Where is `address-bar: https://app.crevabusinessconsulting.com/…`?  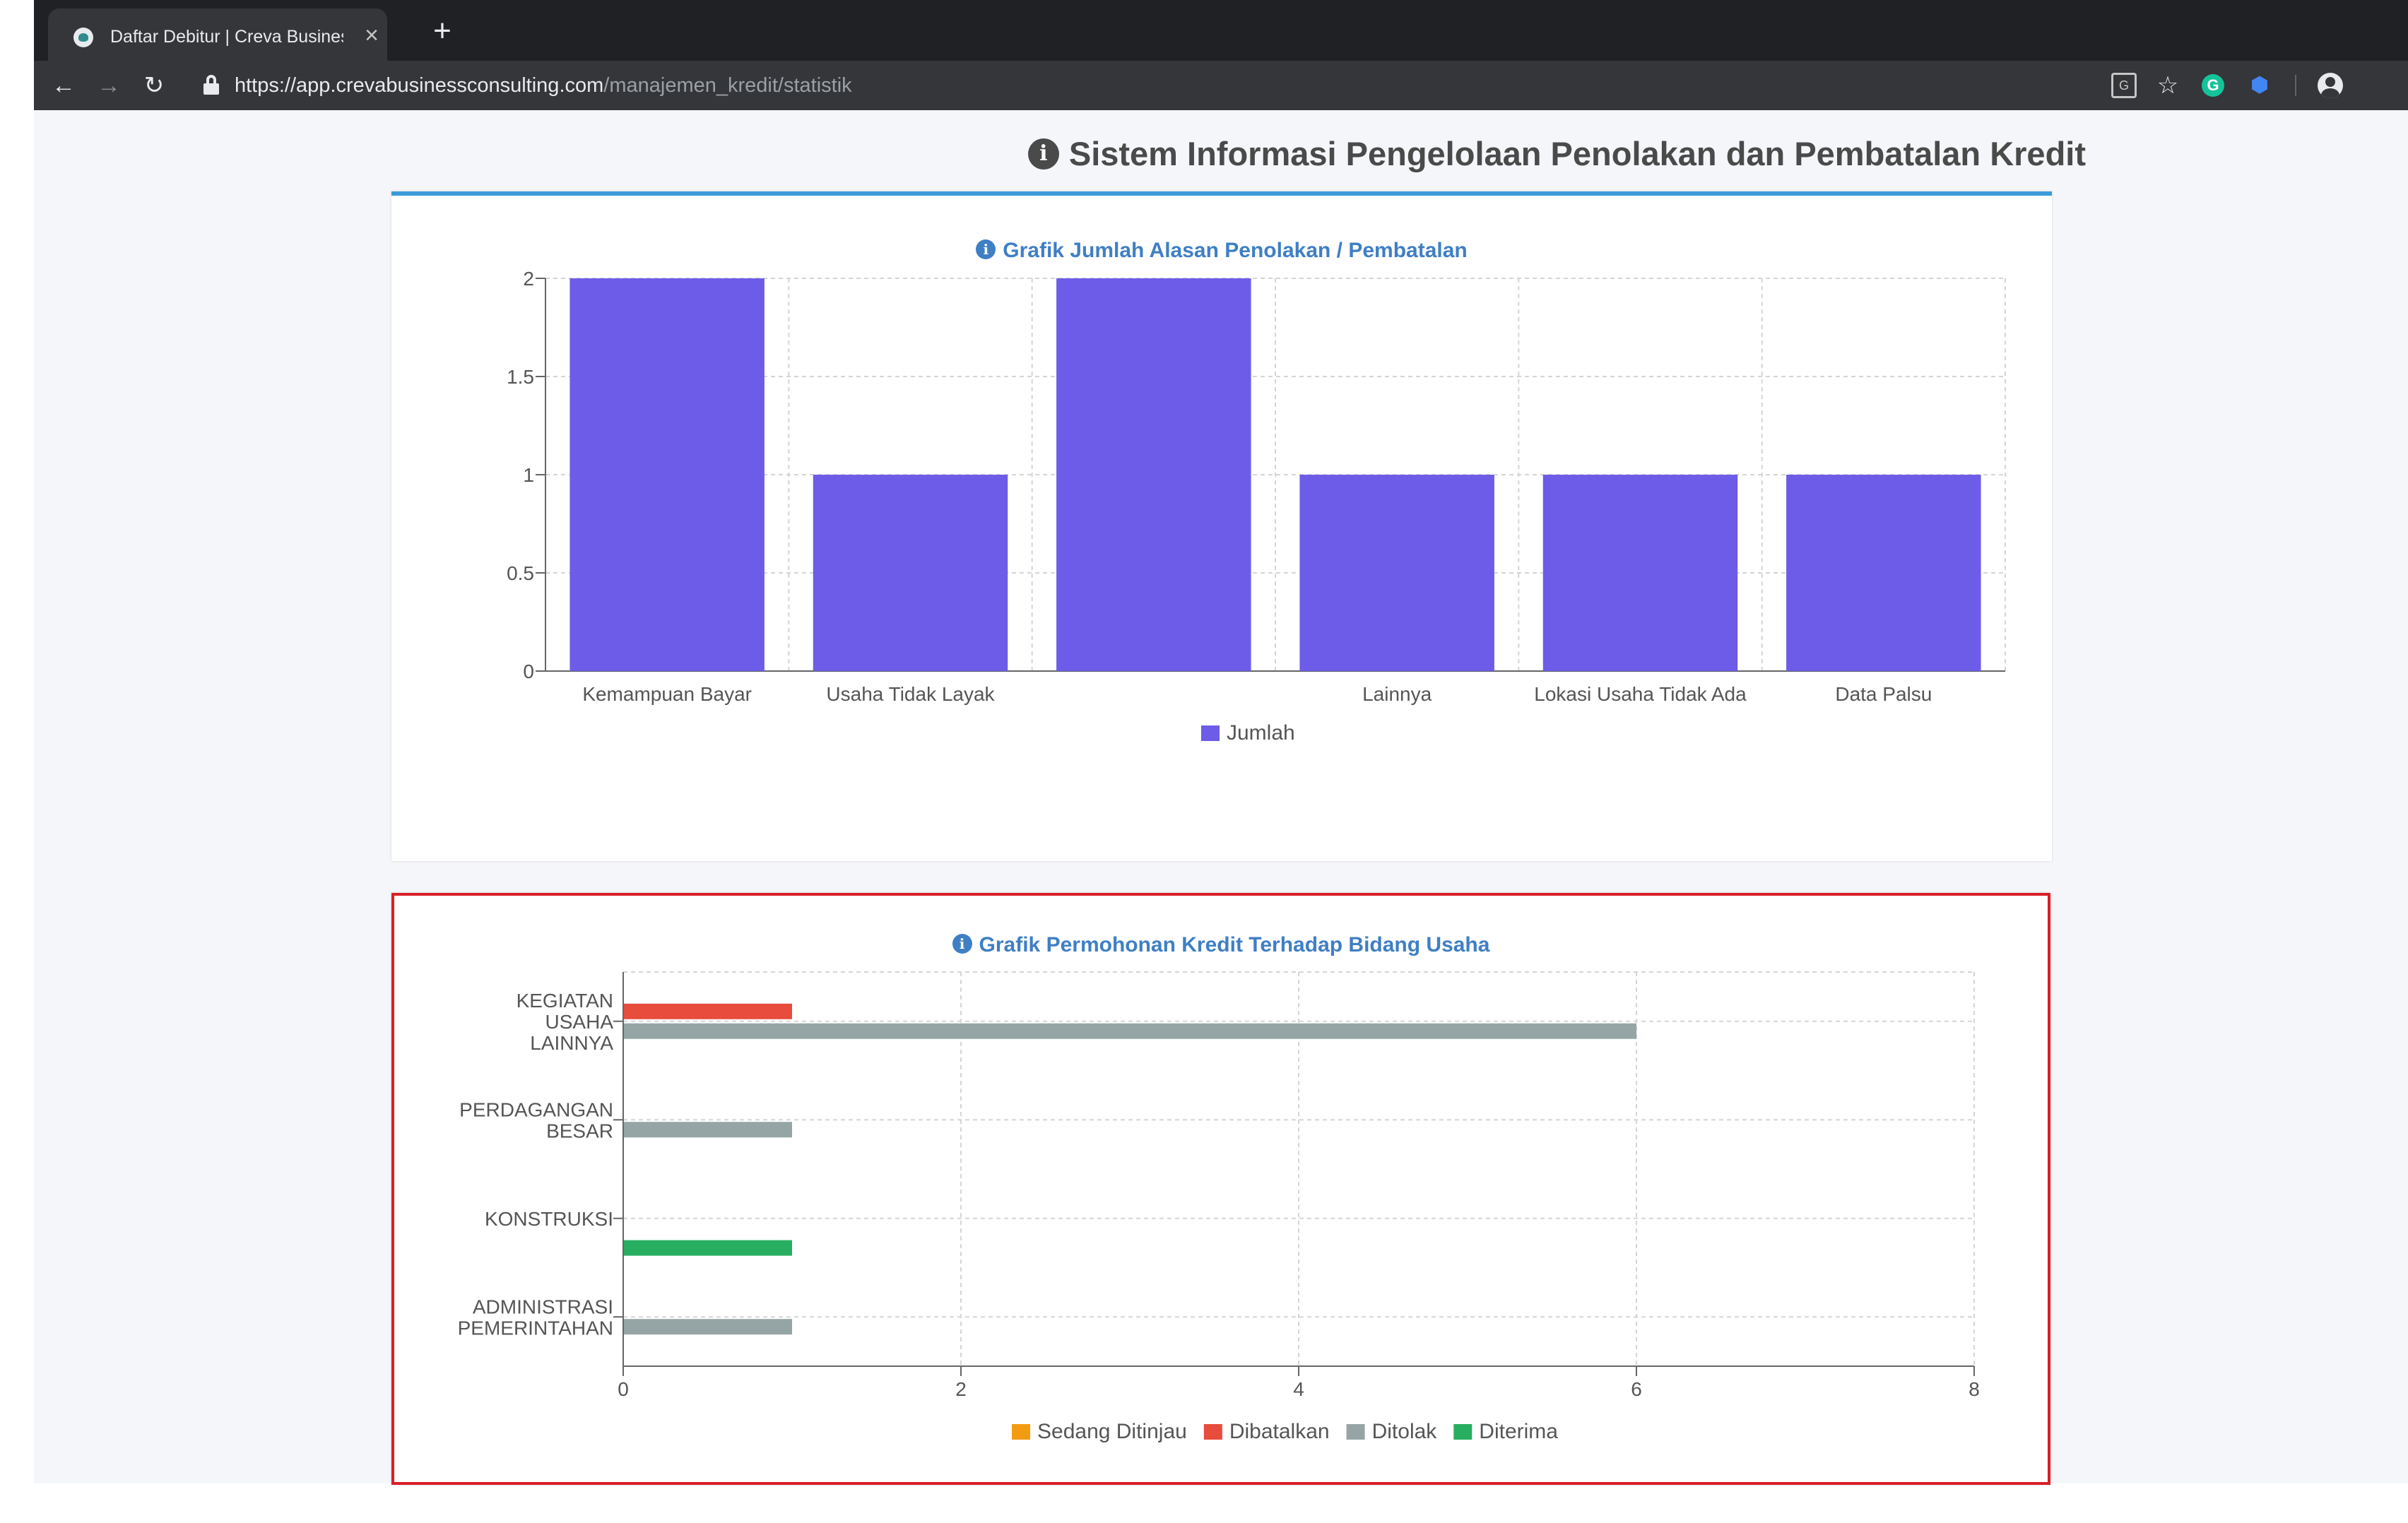 address-bar: https://app.crevabusinessconsulting.com/… is located at coordinates (543, 85).